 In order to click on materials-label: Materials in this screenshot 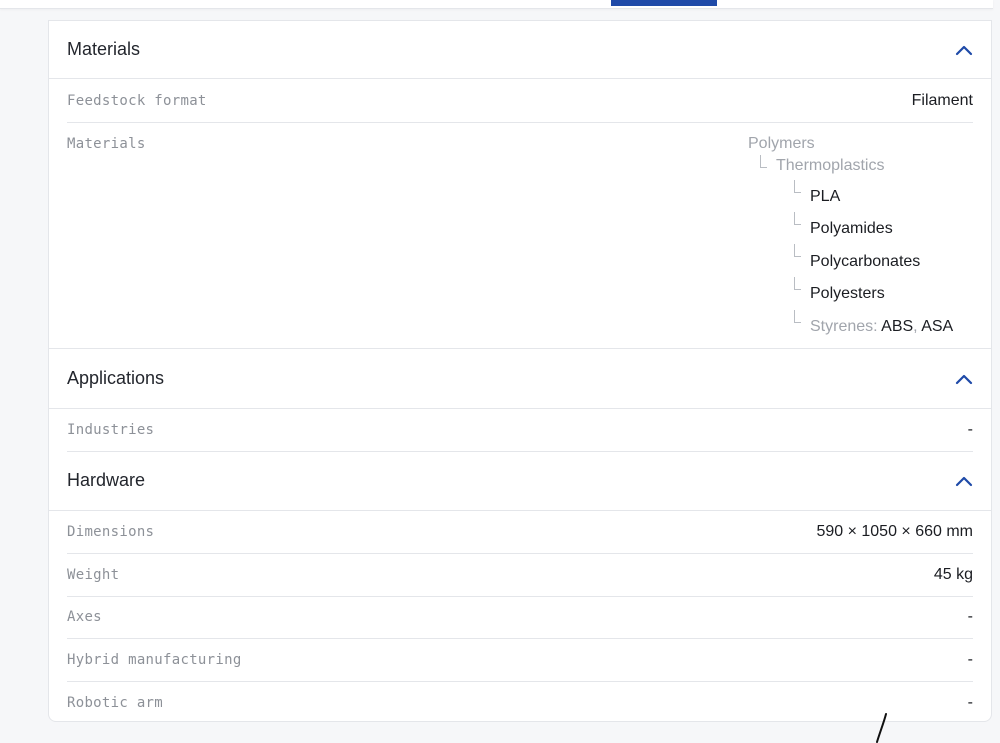, I will do `click(106, 144)`.